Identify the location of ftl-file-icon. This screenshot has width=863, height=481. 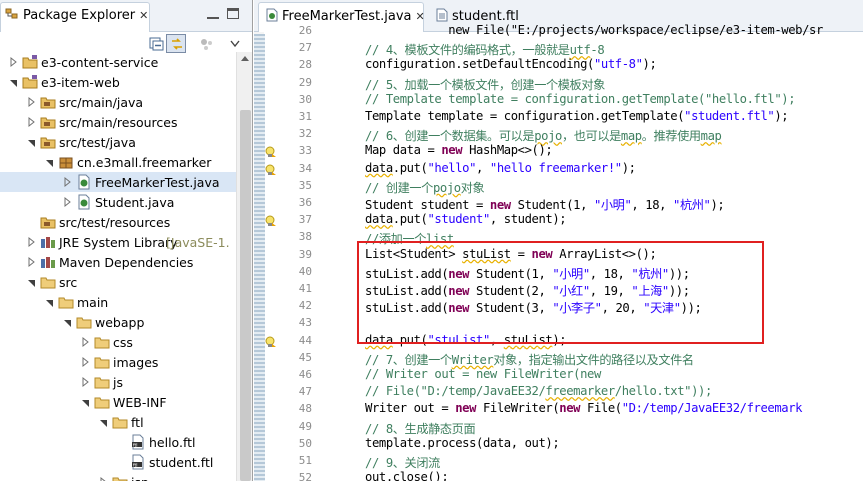
(442, 15).